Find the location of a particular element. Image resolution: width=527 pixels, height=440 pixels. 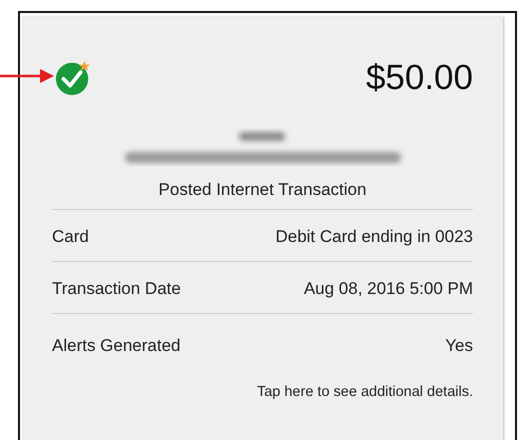

detail-value: Debit Card ending in 0023 is located at coordinates (374, 237).